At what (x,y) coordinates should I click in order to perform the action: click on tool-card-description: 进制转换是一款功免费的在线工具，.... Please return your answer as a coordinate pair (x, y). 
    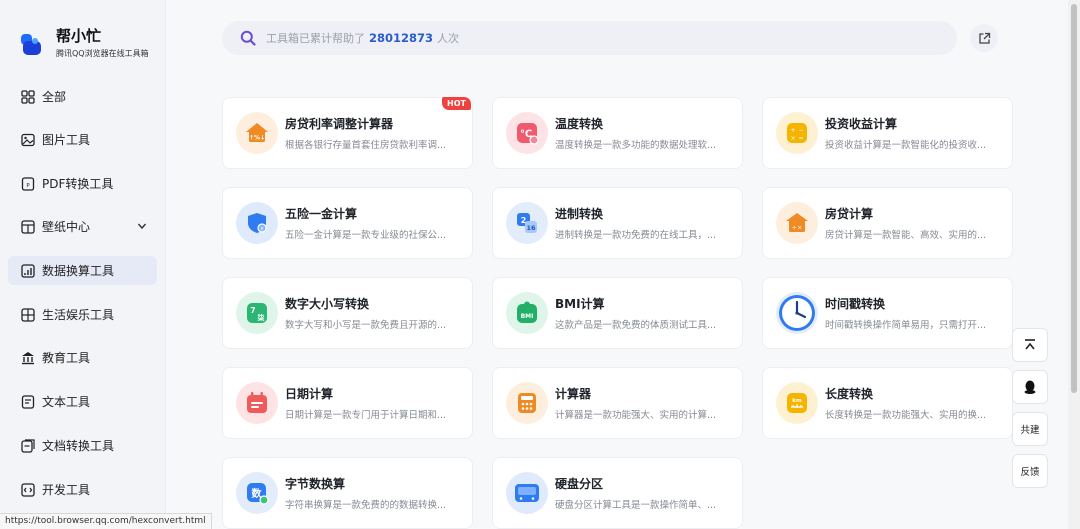
    Looking at the image, I should click on (636, 235).